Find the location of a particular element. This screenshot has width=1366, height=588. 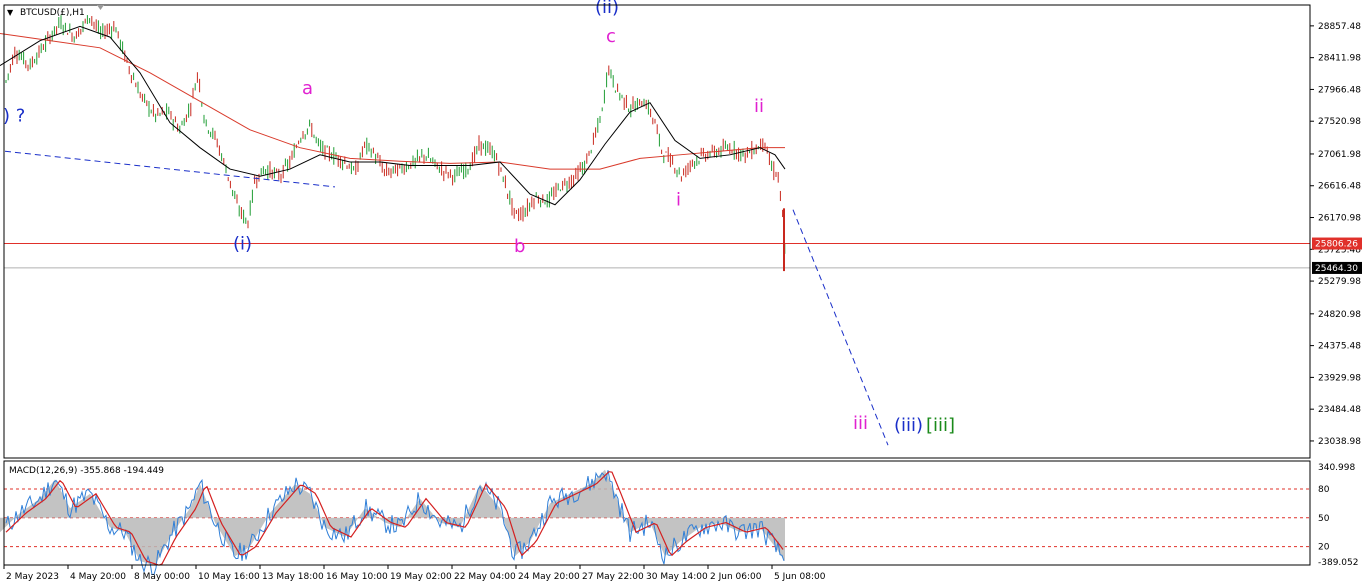

x-tick-label: 13 May 18:00 is located at coordinates (293, 577).